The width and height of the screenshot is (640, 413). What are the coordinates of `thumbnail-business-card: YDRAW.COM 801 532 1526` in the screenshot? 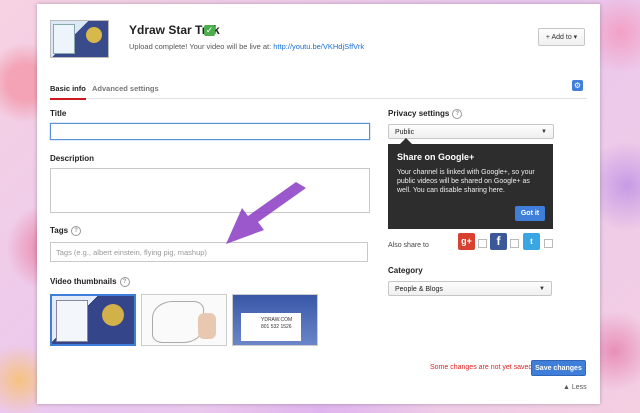 It's located at (271, 327).